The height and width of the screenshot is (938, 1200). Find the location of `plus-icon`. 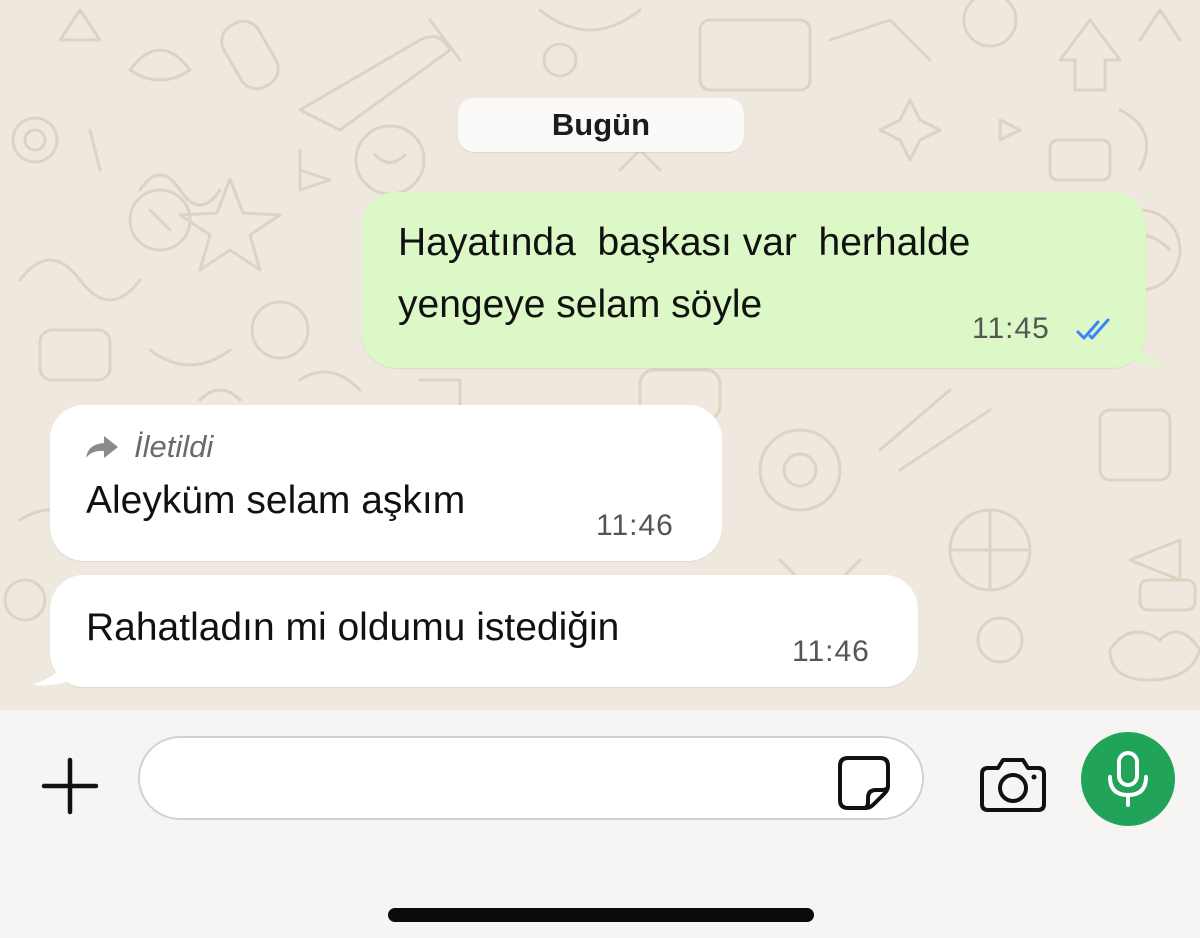

plus-icon is located at coordinates (70, 786).